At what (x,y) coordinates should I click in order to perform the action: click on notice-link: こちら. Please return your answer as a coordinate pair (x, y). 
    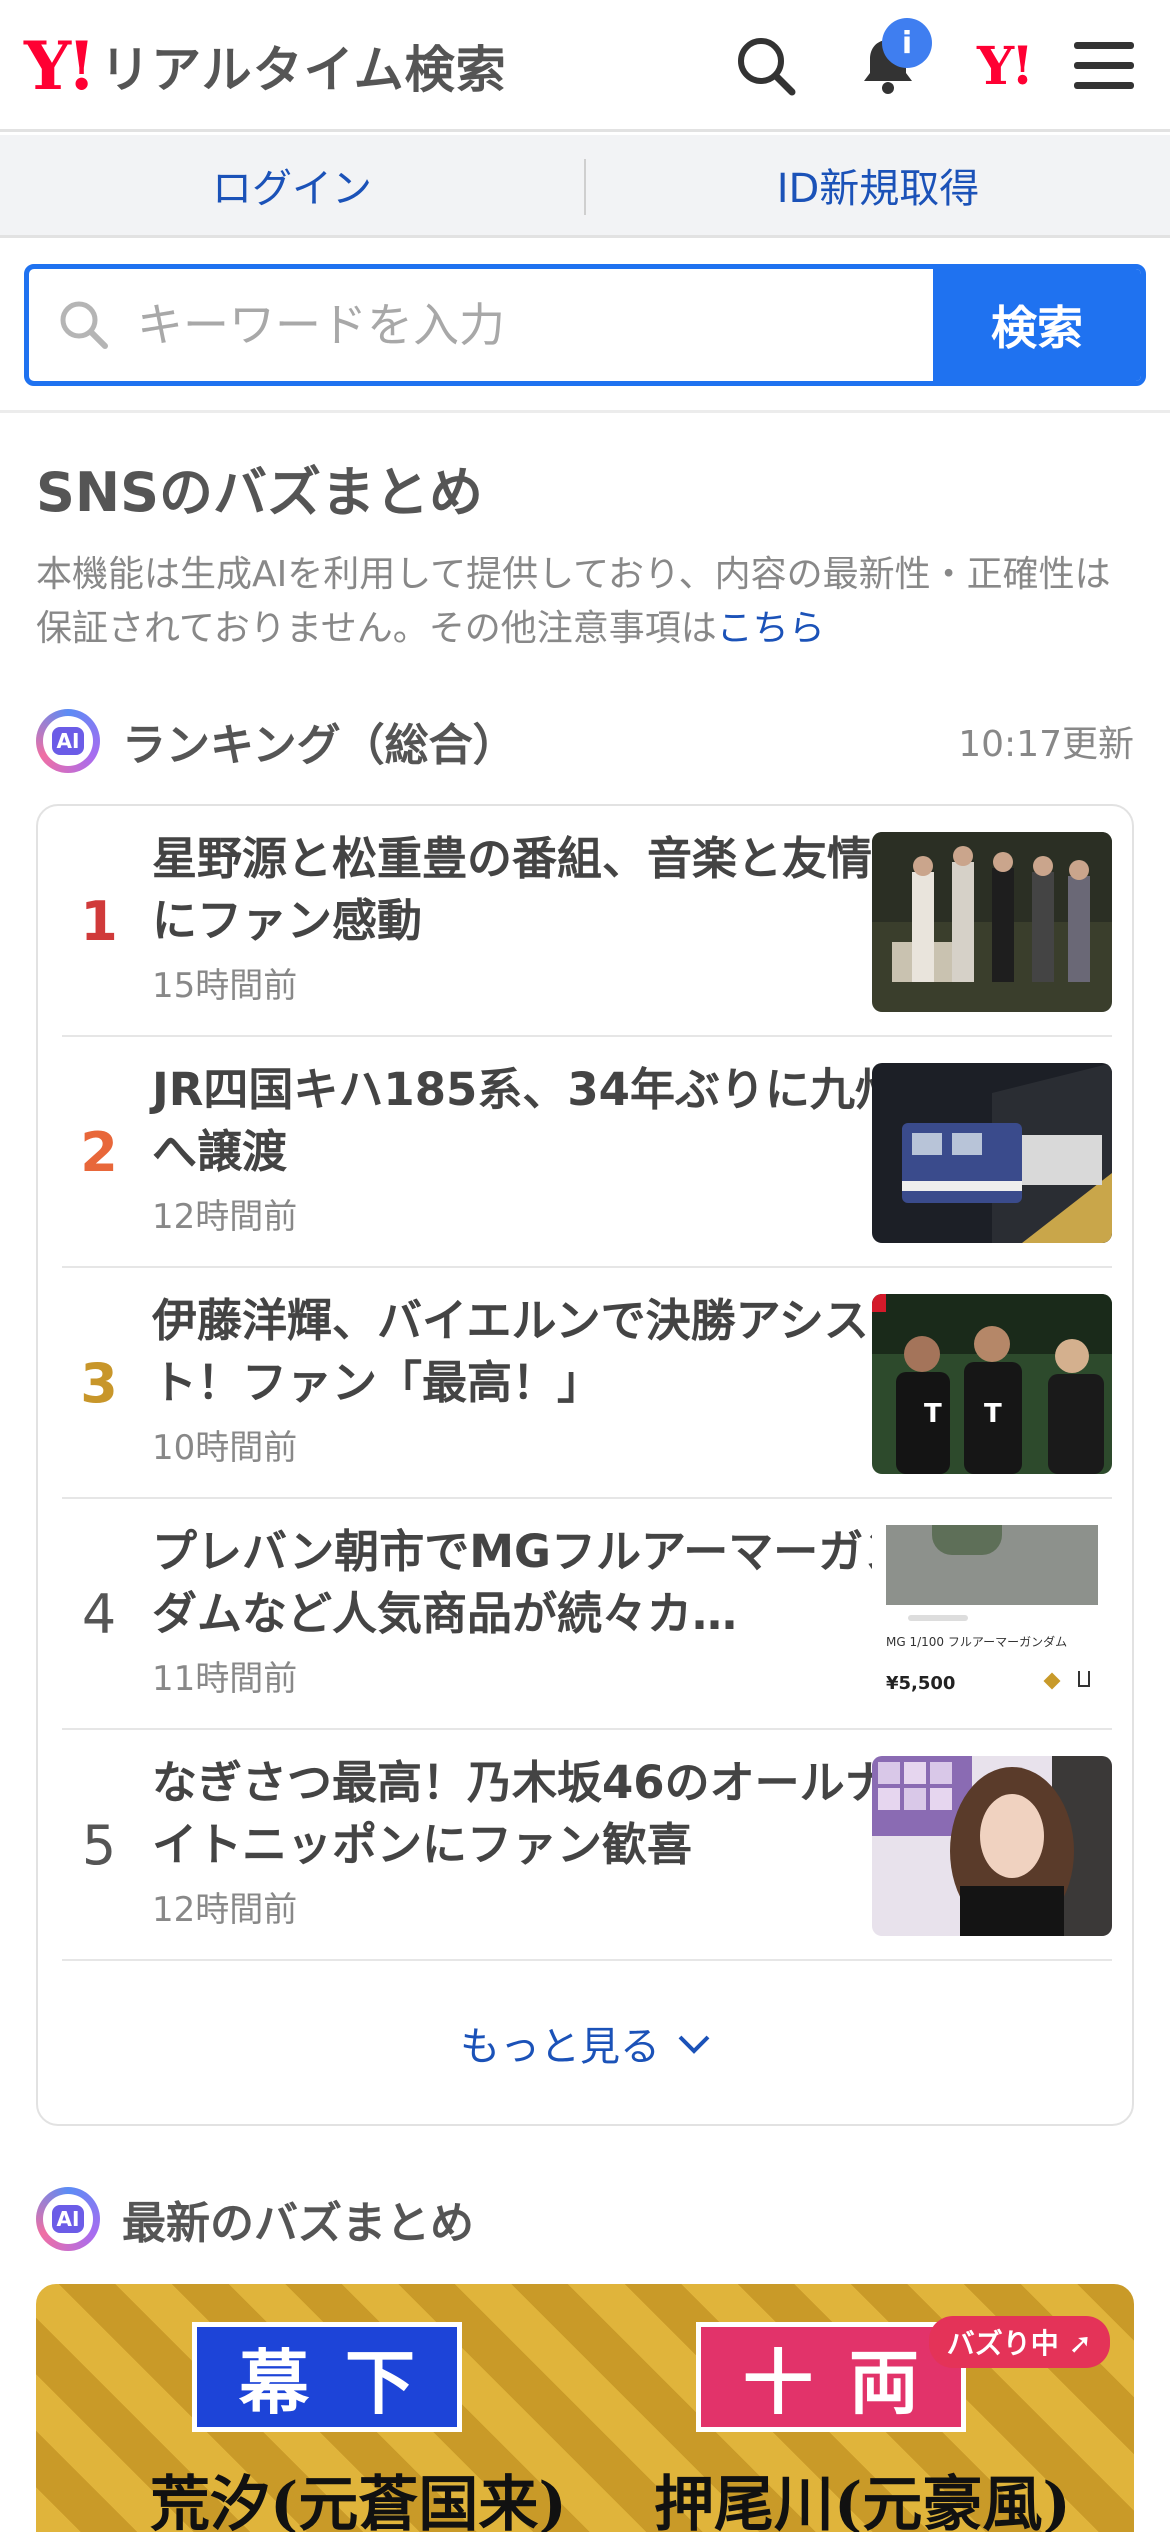
    Looking at the image, I should click on (771, 628).